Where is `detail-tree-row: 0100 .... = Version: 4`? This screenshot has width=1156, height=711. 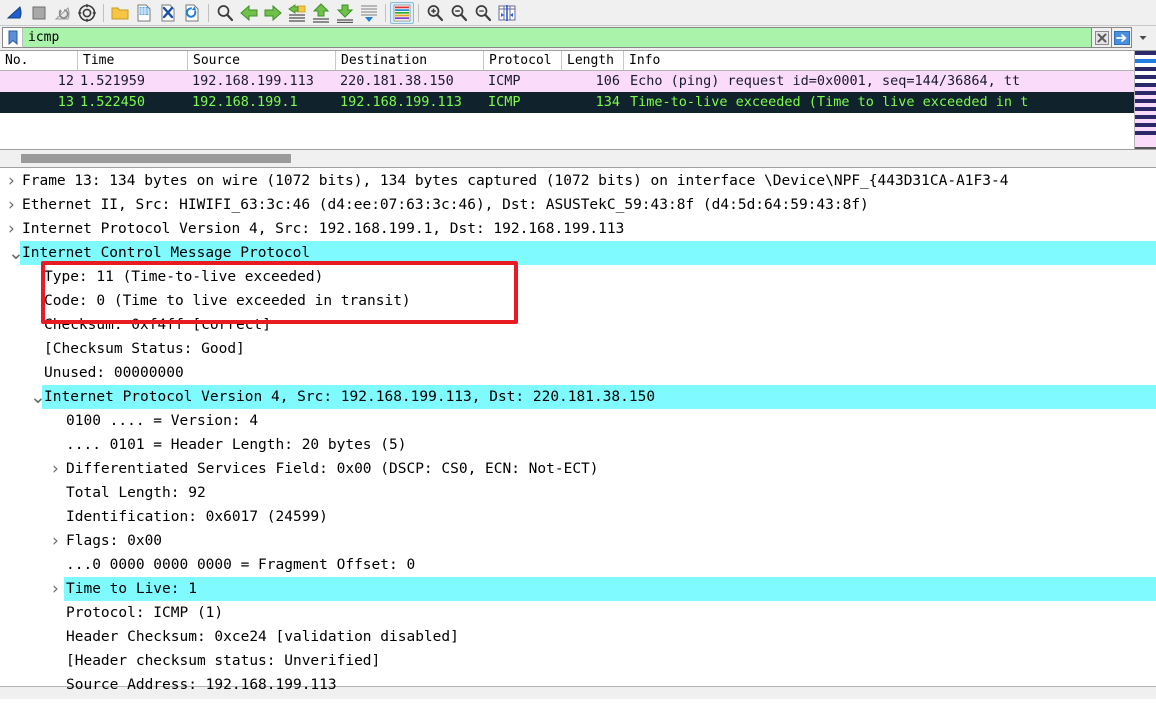 detail-tree-row: 0100 .... = Version: 4 is located at coordinates (578, 421).